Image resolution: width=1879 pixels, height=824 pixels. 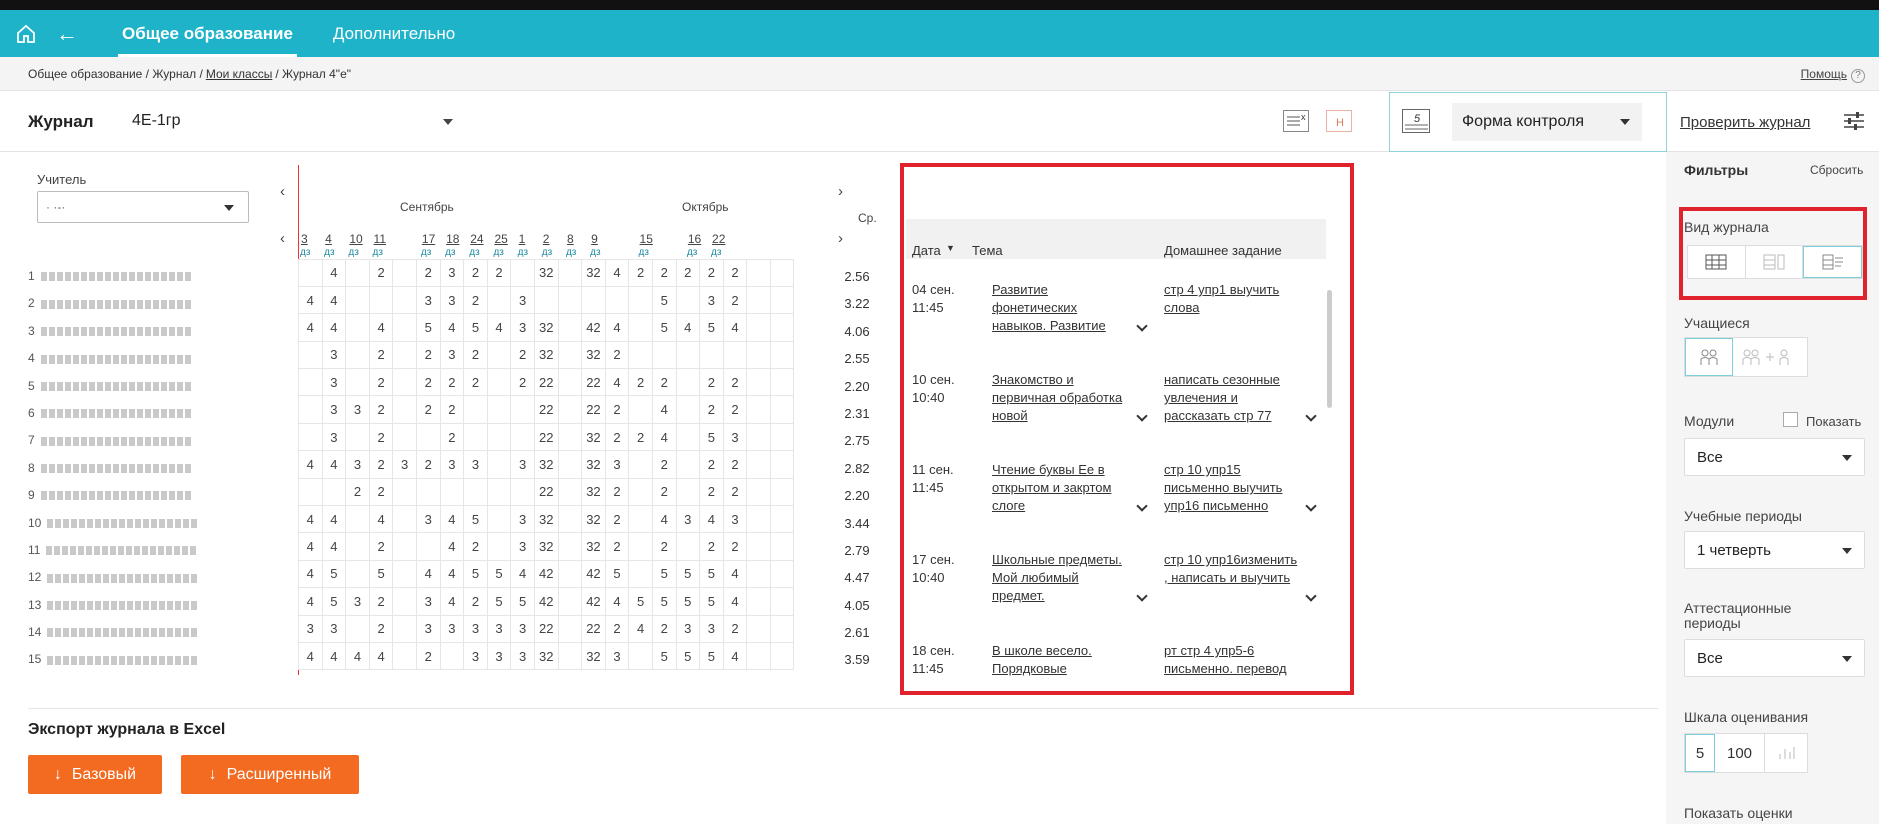 What do you see at coordinates (112, 495) in the screenshot?
I see `list-item: 9` at bounding box center [112, 495].